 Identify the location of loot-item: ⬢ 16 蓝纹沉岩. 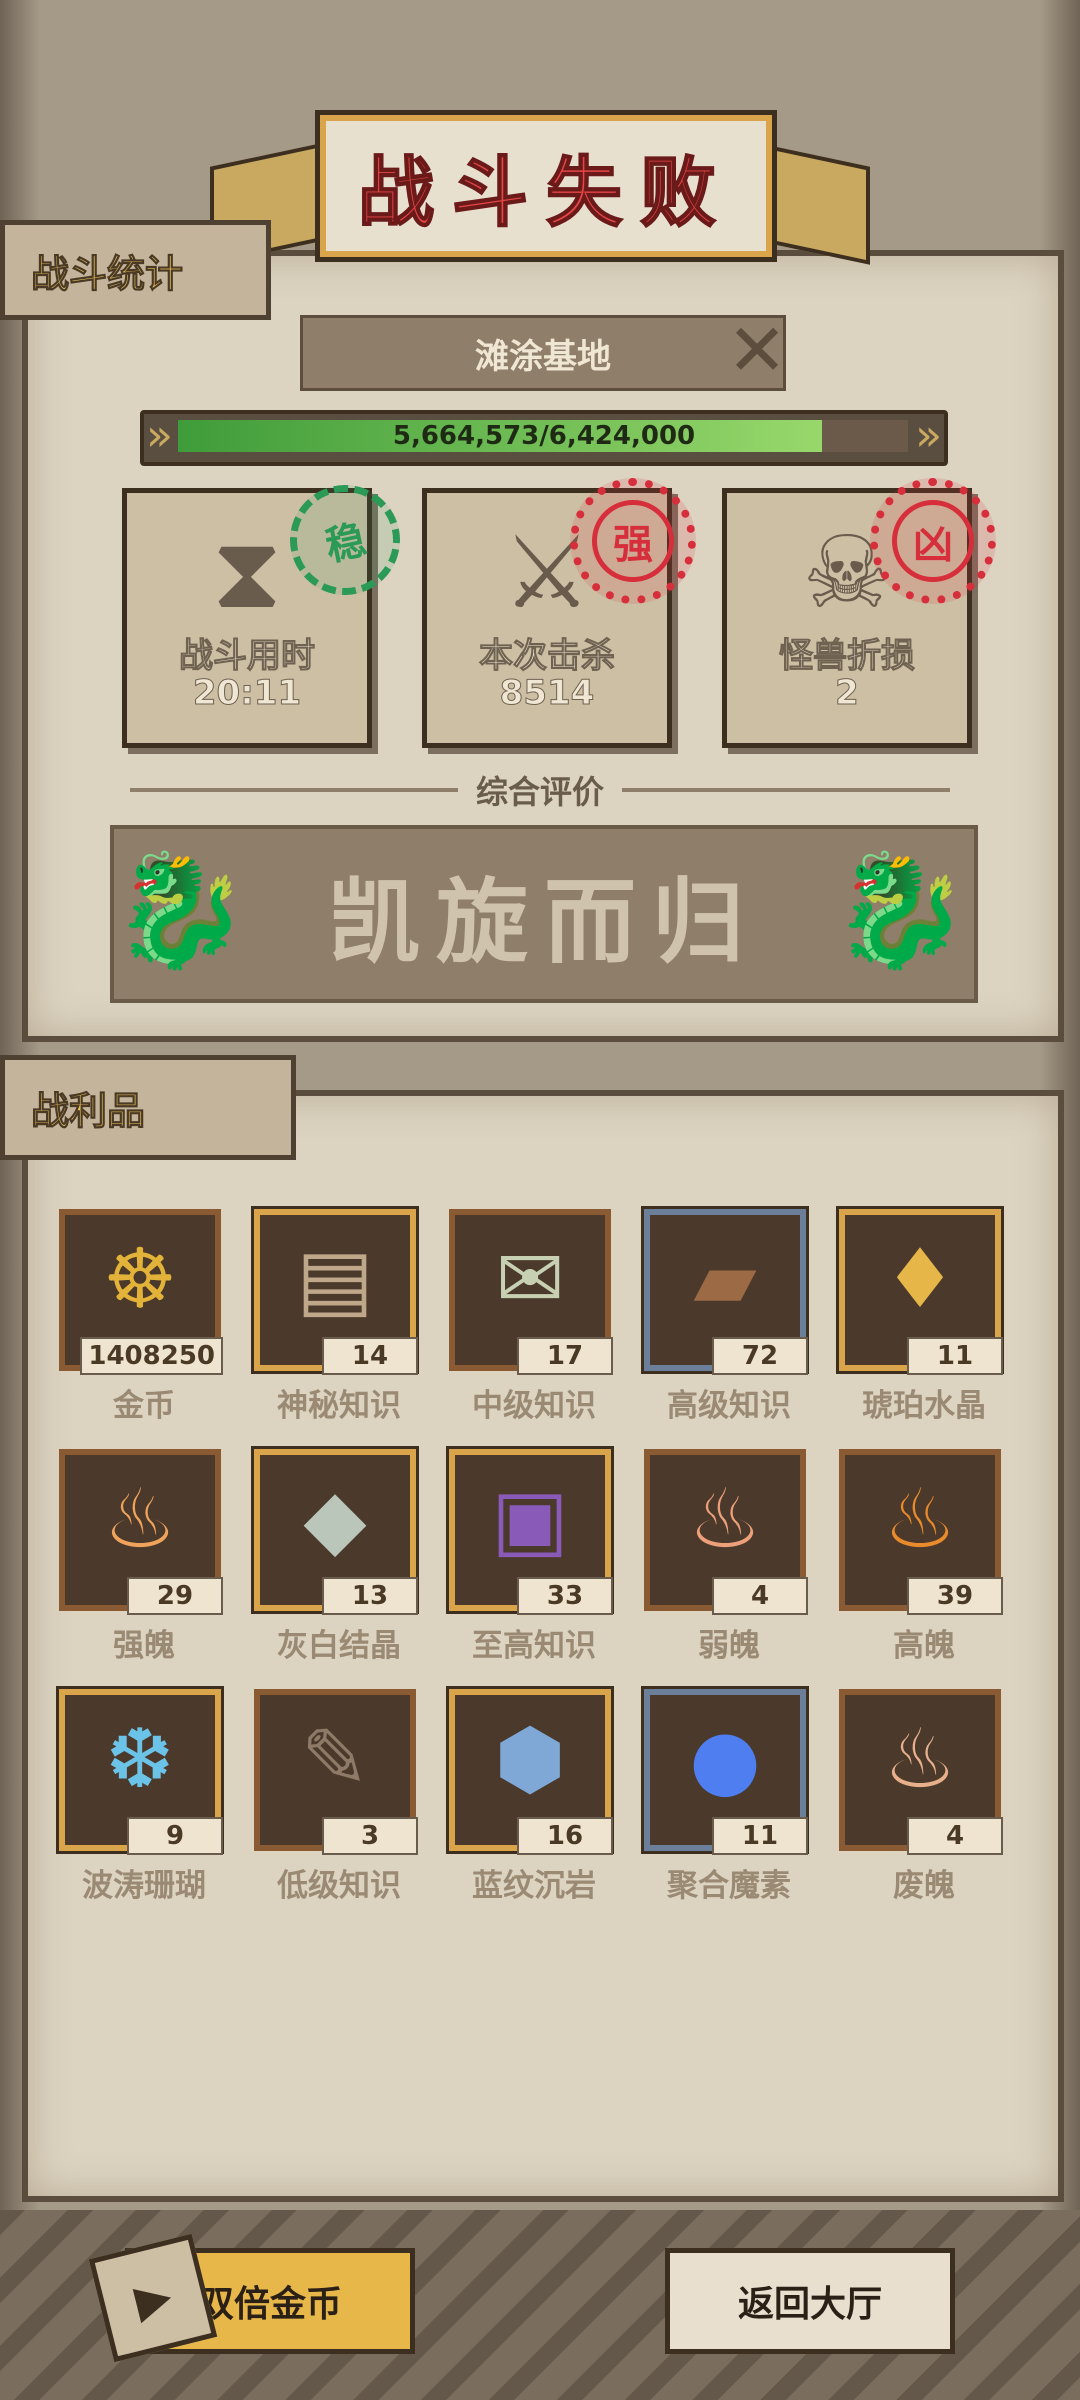
(534, 1795).